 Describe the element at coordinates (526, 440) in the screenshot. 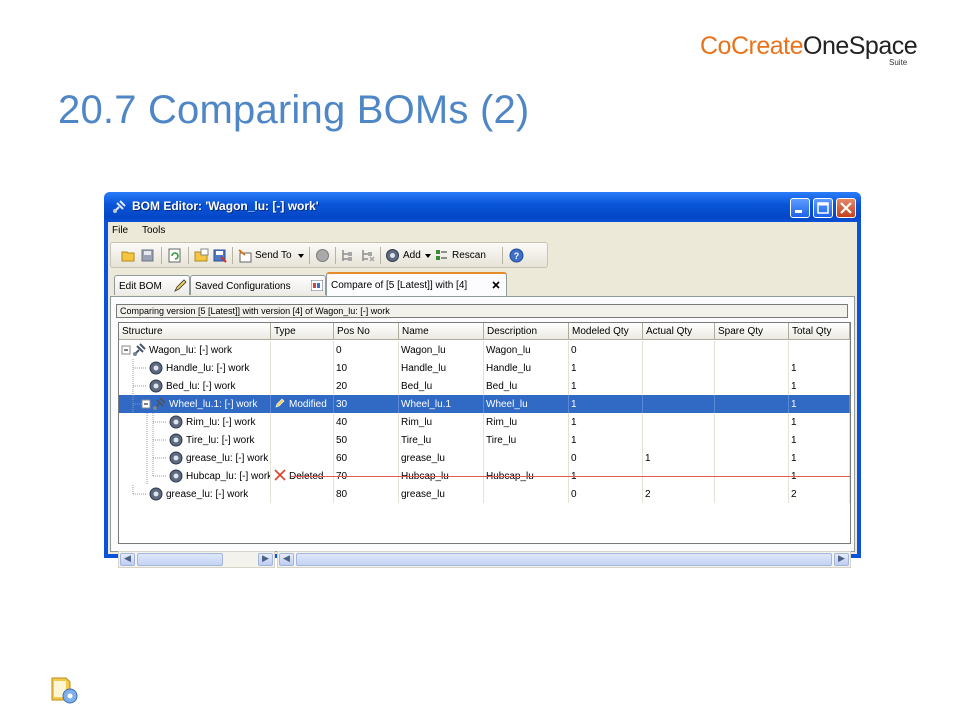

I see `col-description-cell: Tire_lu` at that location.